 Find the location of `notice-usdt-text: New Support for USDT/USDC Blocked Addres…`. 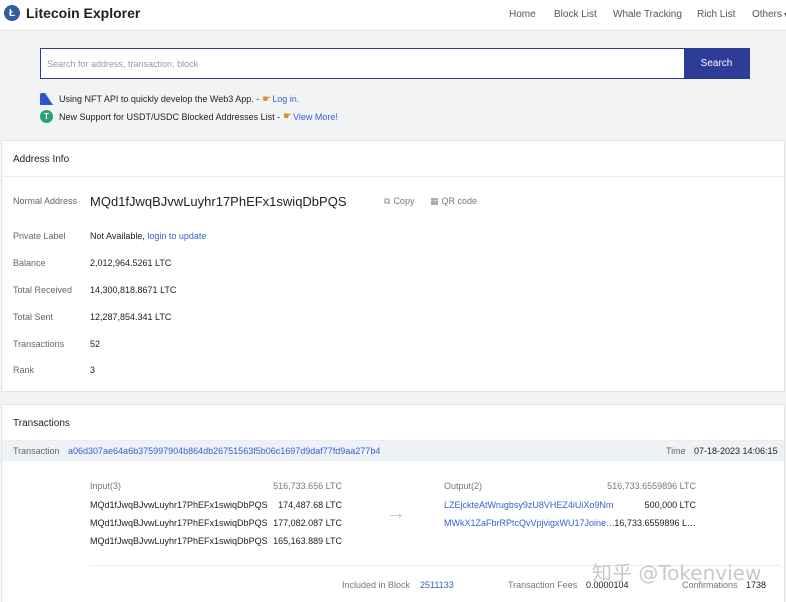

notice-usdt-text: New Support for USDT/USDC Blocked Addres… is located at coordinates (170, 116).